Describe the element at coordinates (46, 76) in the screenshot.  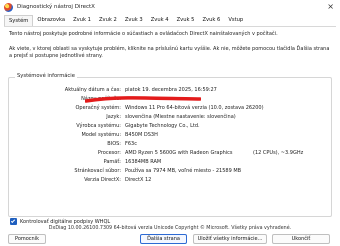
I see `system-info-title: Systémové informácie` at that location.